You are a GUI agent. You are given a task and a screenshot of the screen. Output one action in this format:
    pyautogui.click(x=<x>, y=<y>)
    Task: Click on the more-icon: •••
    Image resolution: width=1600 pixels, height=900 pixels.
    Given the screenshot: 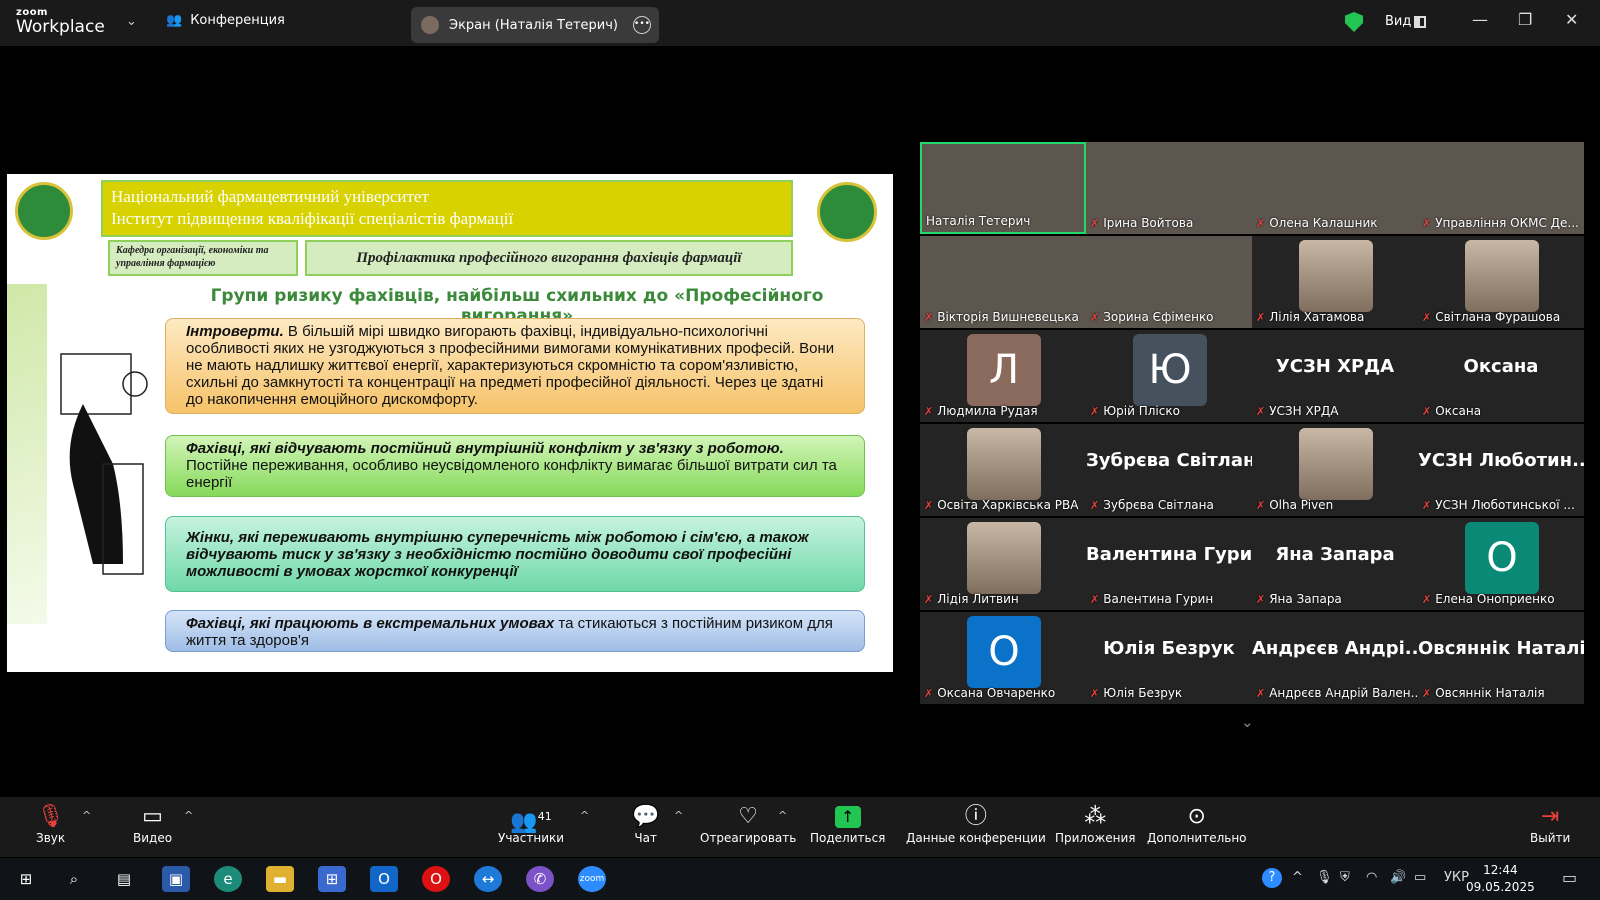 What is the action you would take?
    pyautogui.click(x=642, y=25)
    